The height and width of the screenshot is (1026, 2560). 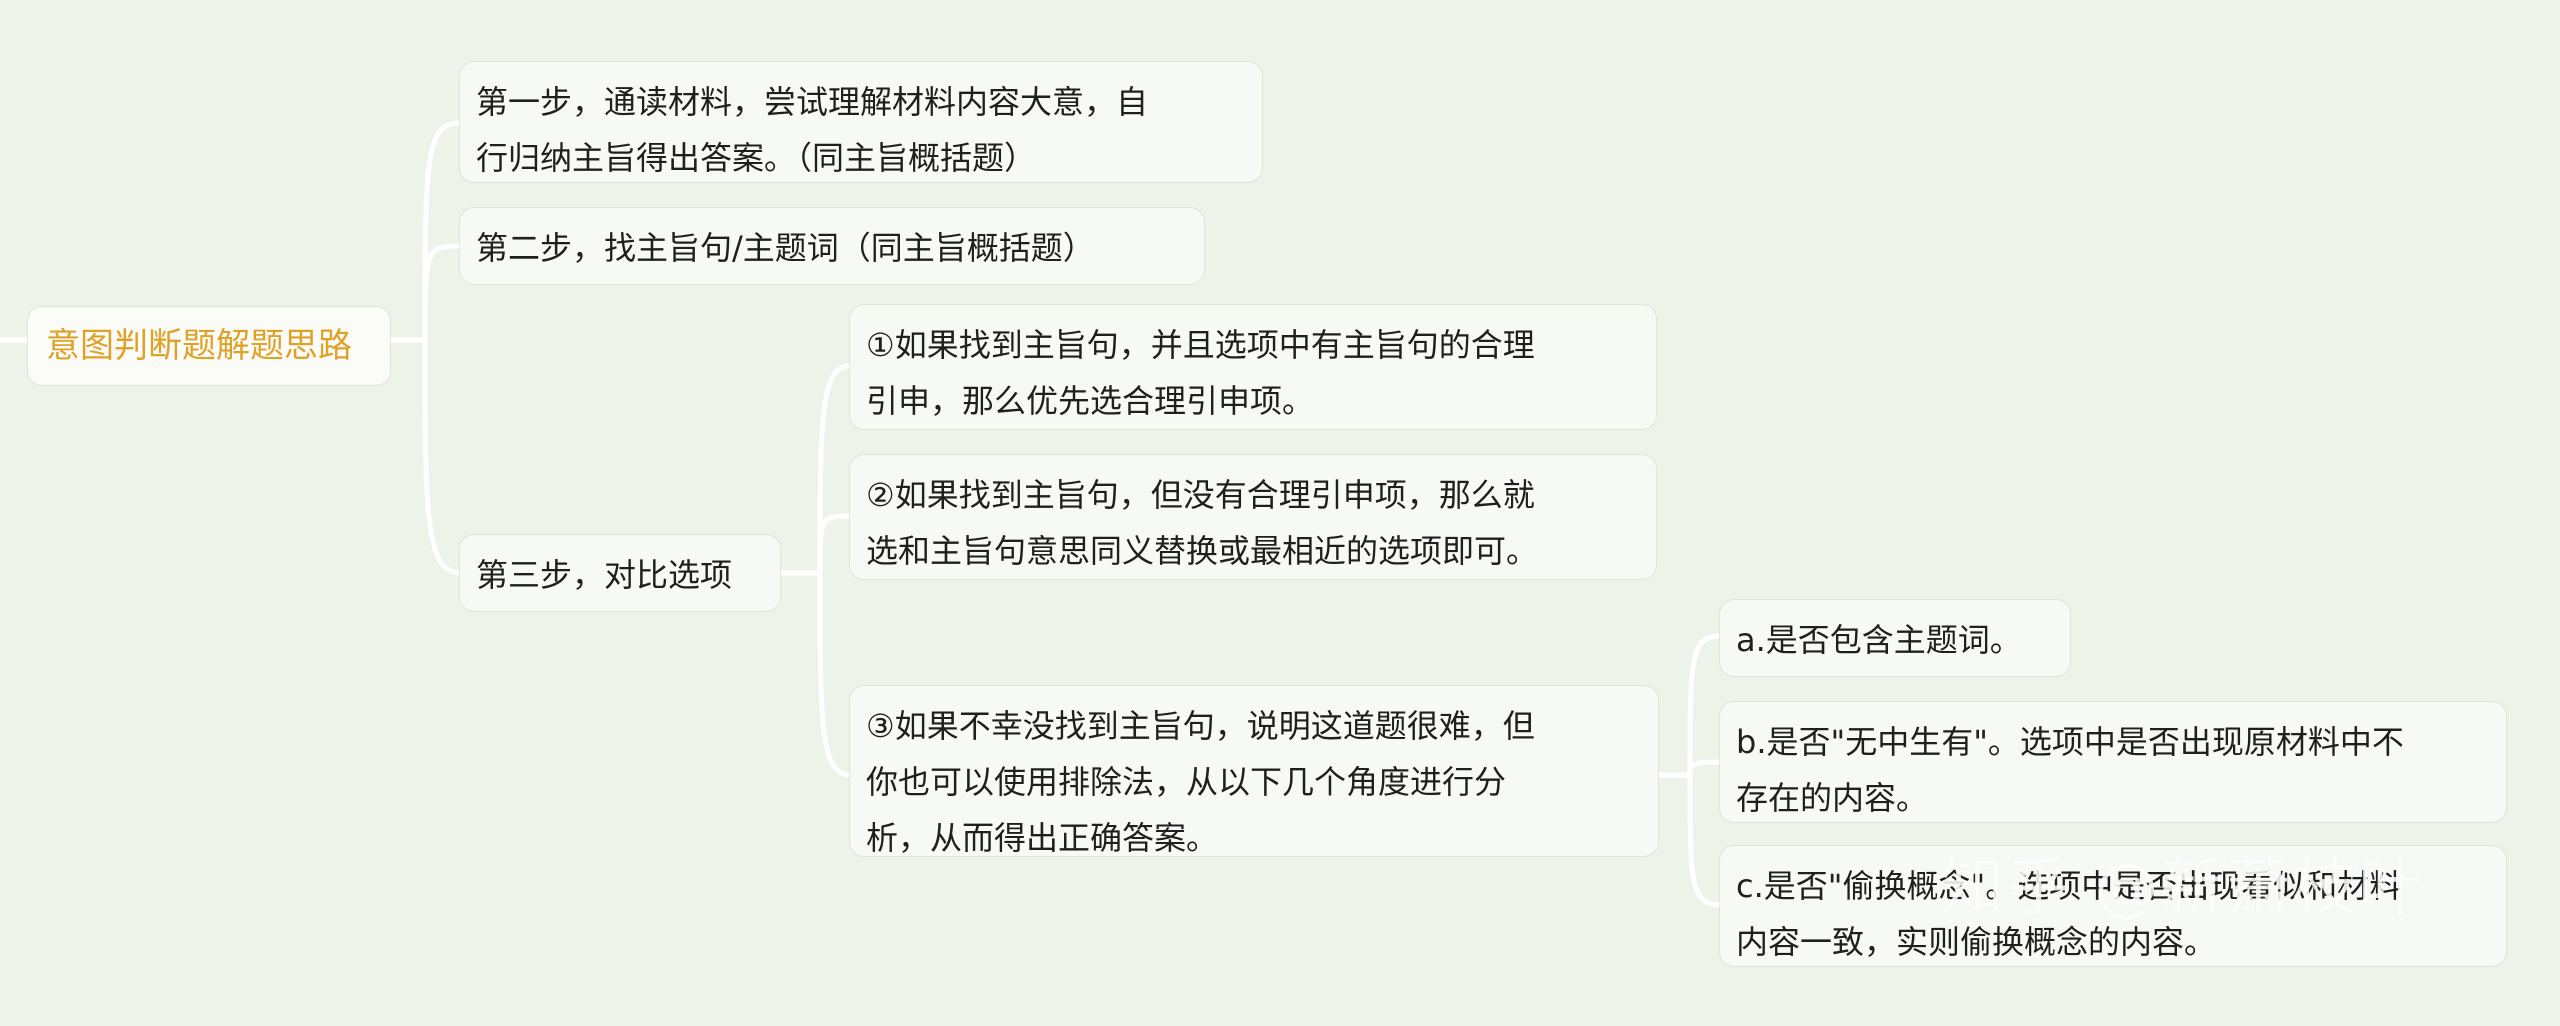 What do you see at coordinates (1705, 705) in the screenshot?
I see `connector-check-a` at bounding box center [1705, 705].